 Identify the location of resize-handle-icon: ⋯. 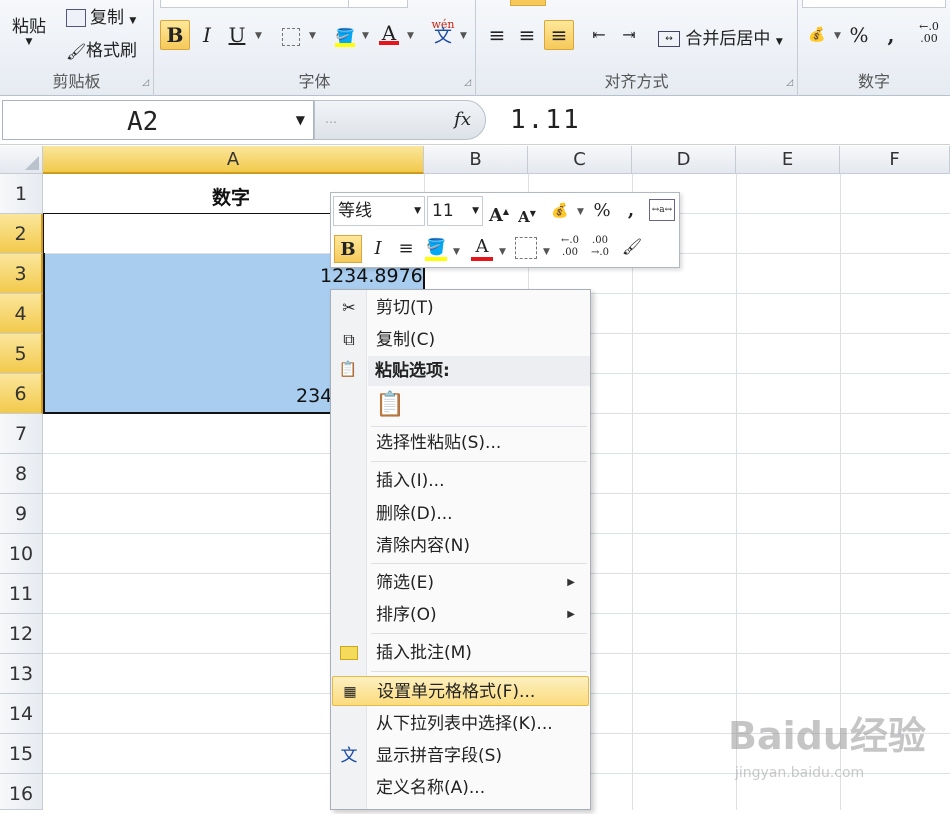
(331, 122).